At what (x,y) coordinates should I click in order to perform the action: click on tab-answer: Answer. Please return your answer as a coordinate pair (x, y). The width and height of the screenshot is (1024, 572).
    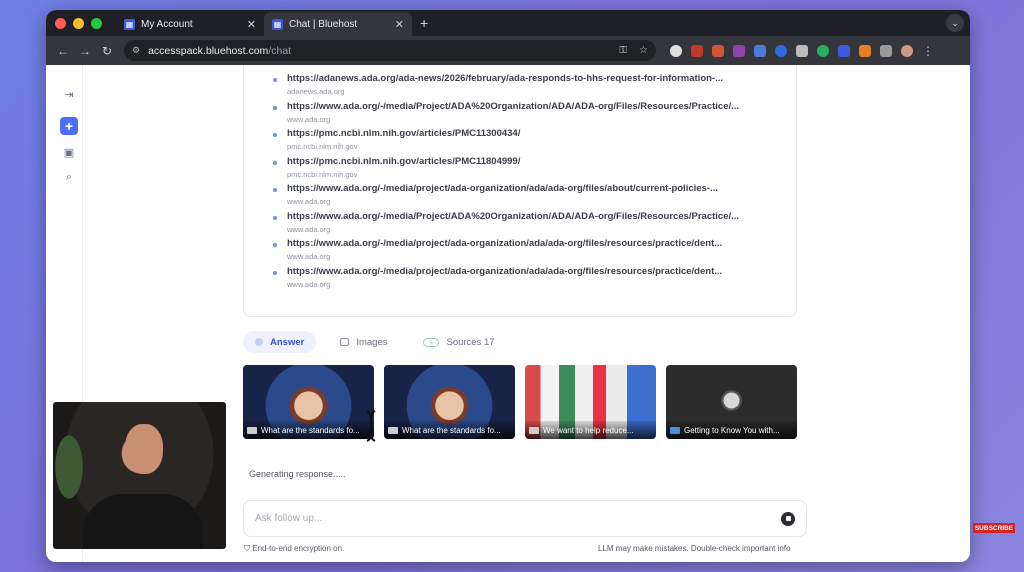
    Looking at the image, I should click on (280, 342).